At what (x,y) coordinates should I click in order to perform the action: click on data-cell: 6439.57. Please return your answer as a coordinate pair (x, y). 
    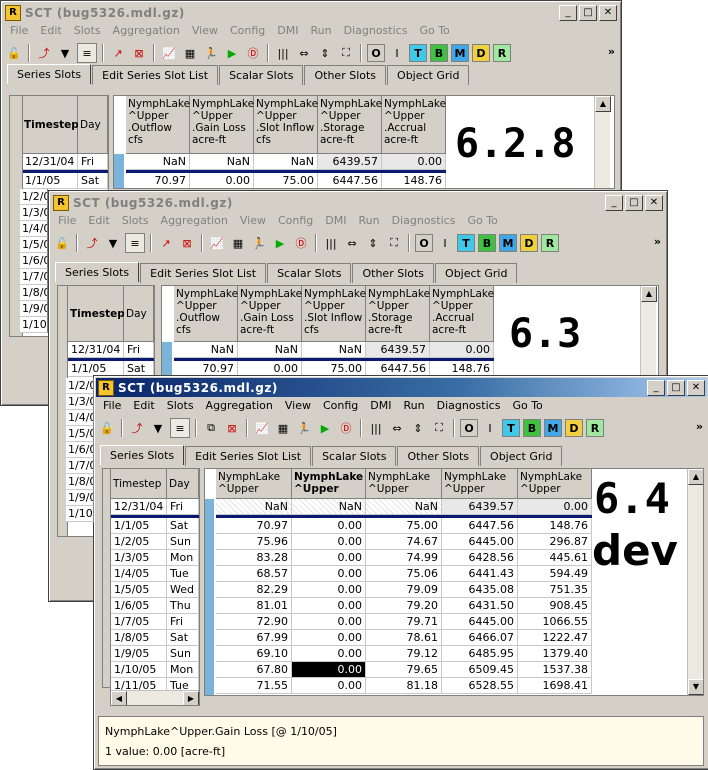
    Looking at the image, I should click on (350, 162).